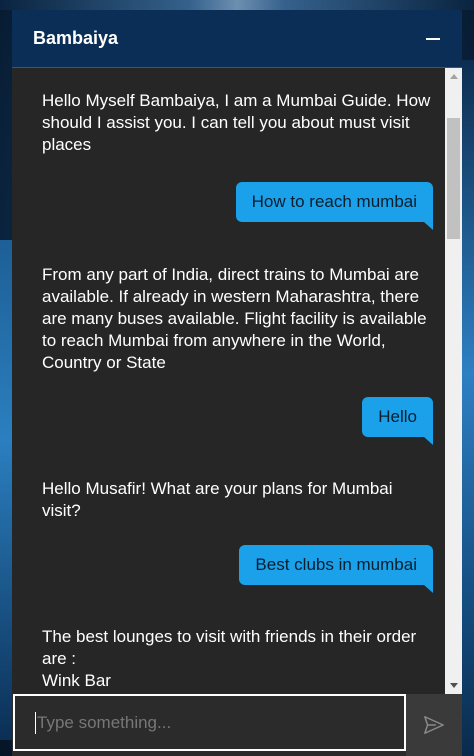  I want to click on user-message-bubble: Hello, so click(397, 421).